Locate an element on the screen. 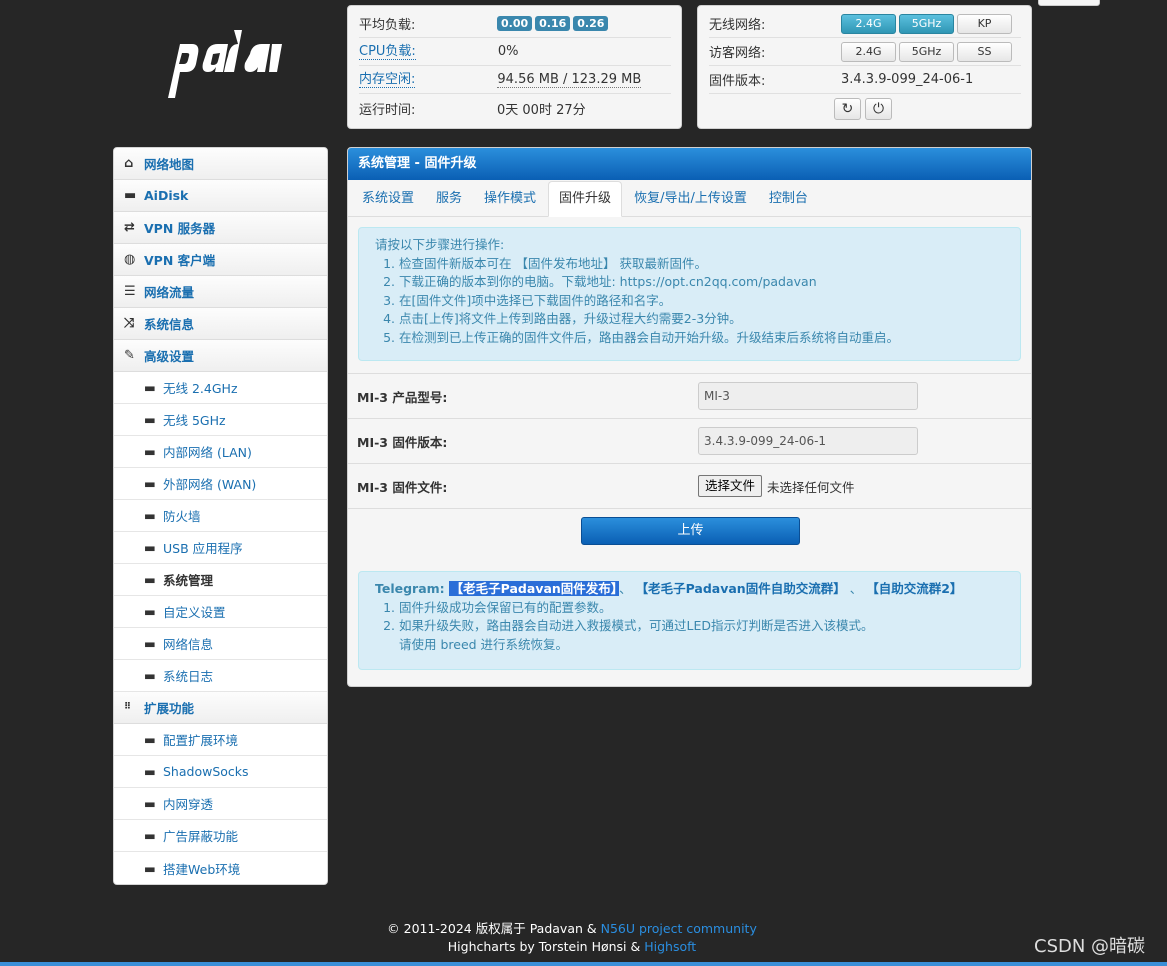 This screenshot has height=966, width=1167. cpu-link: CPU负载: is located at coordinates (387, 52).